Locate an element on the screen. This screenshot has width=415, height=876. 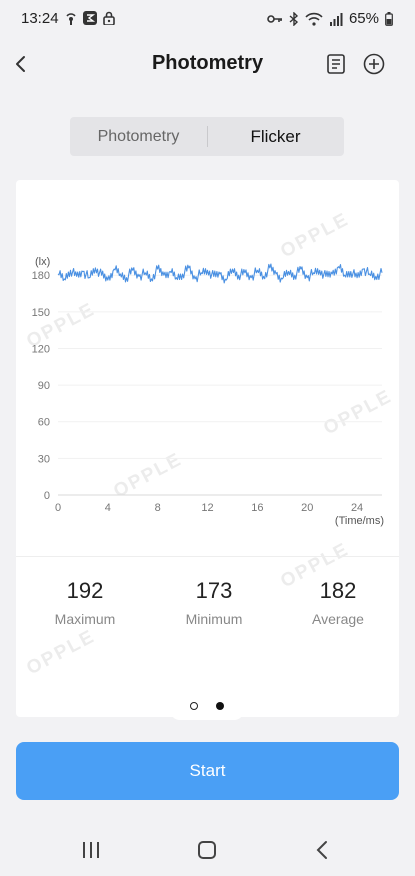
stat-label: Minimum is located at coordinates (214, 619).